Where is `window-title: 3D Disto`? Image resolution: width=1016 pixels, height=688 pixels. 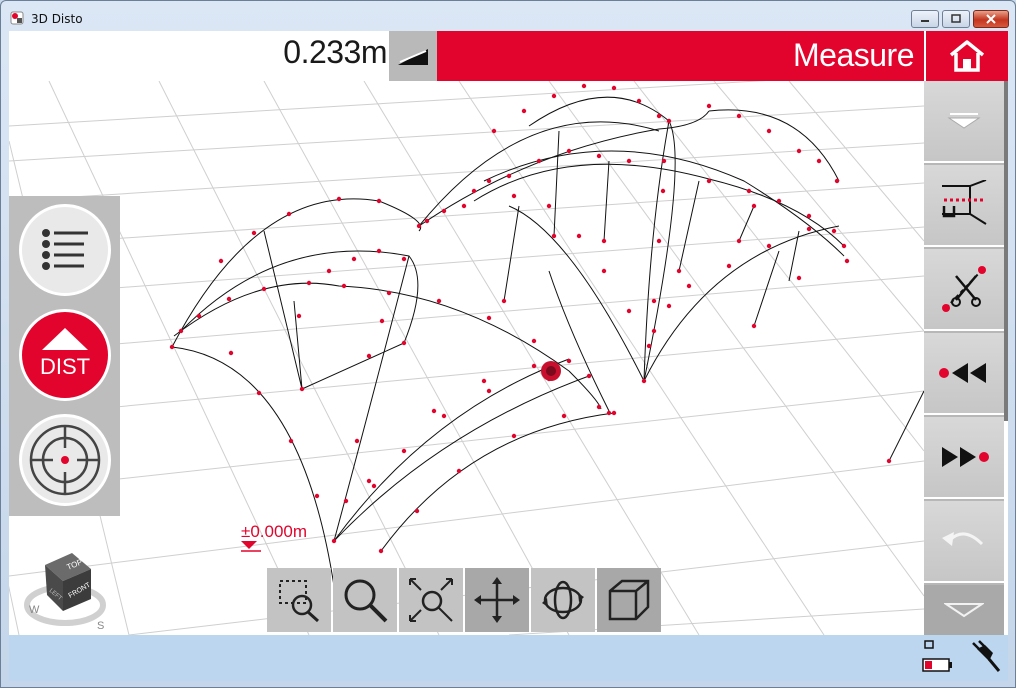 window-title: 3D Disto is located at coordinates (57, 19).